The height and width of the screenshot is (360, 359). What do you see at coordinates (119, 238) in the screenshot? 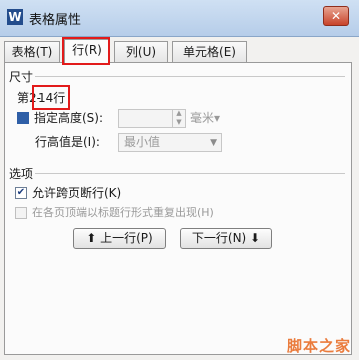
I see `previous-row-button: ⬆ 上一行(P)` at bounding box center [119, 238].